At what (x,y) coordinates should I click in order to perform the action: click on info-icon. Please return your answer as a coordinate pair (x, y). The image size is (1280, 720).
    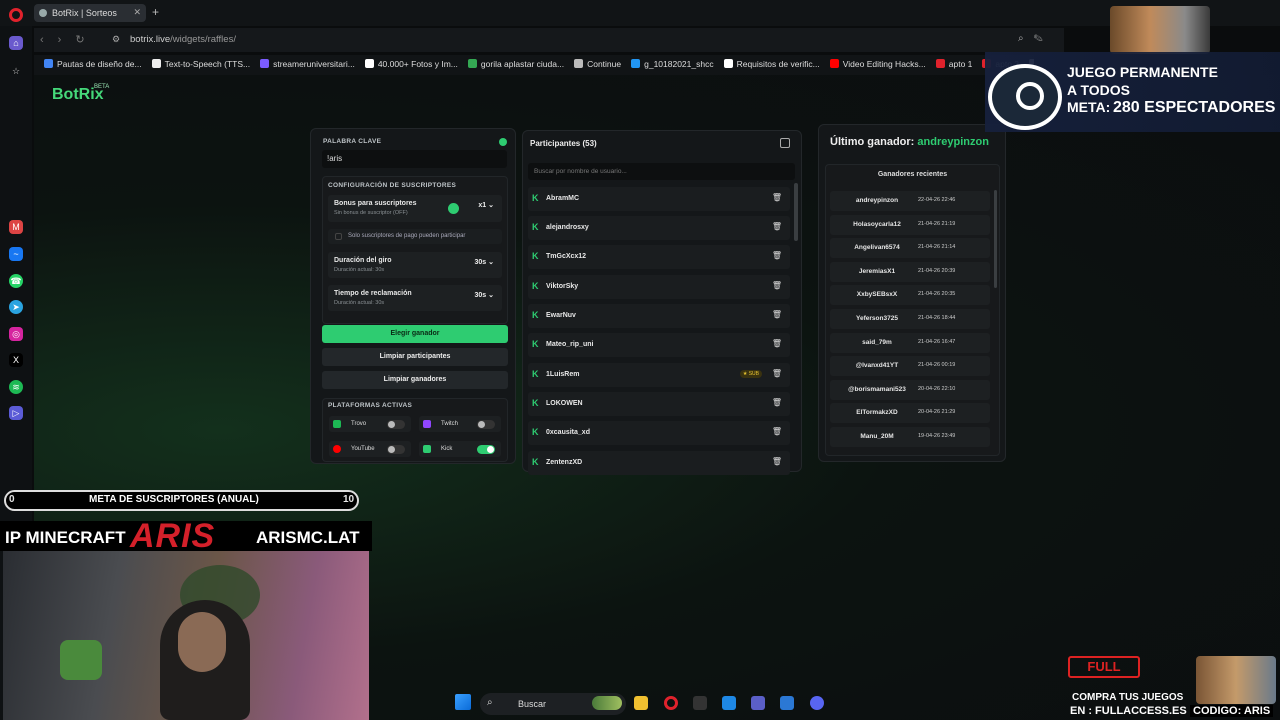
    Looking at the image, I should click on (503, 142).